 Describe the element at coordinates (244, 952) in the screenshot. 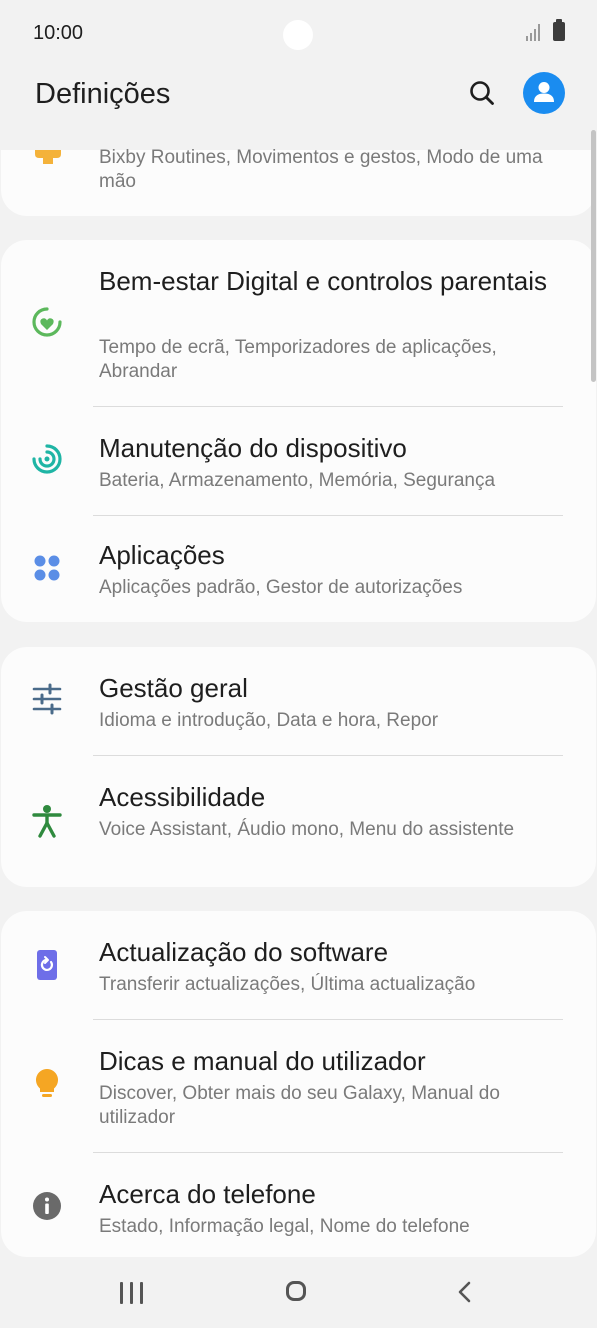

I see `settings-item-title: Actualização do software` at that location.